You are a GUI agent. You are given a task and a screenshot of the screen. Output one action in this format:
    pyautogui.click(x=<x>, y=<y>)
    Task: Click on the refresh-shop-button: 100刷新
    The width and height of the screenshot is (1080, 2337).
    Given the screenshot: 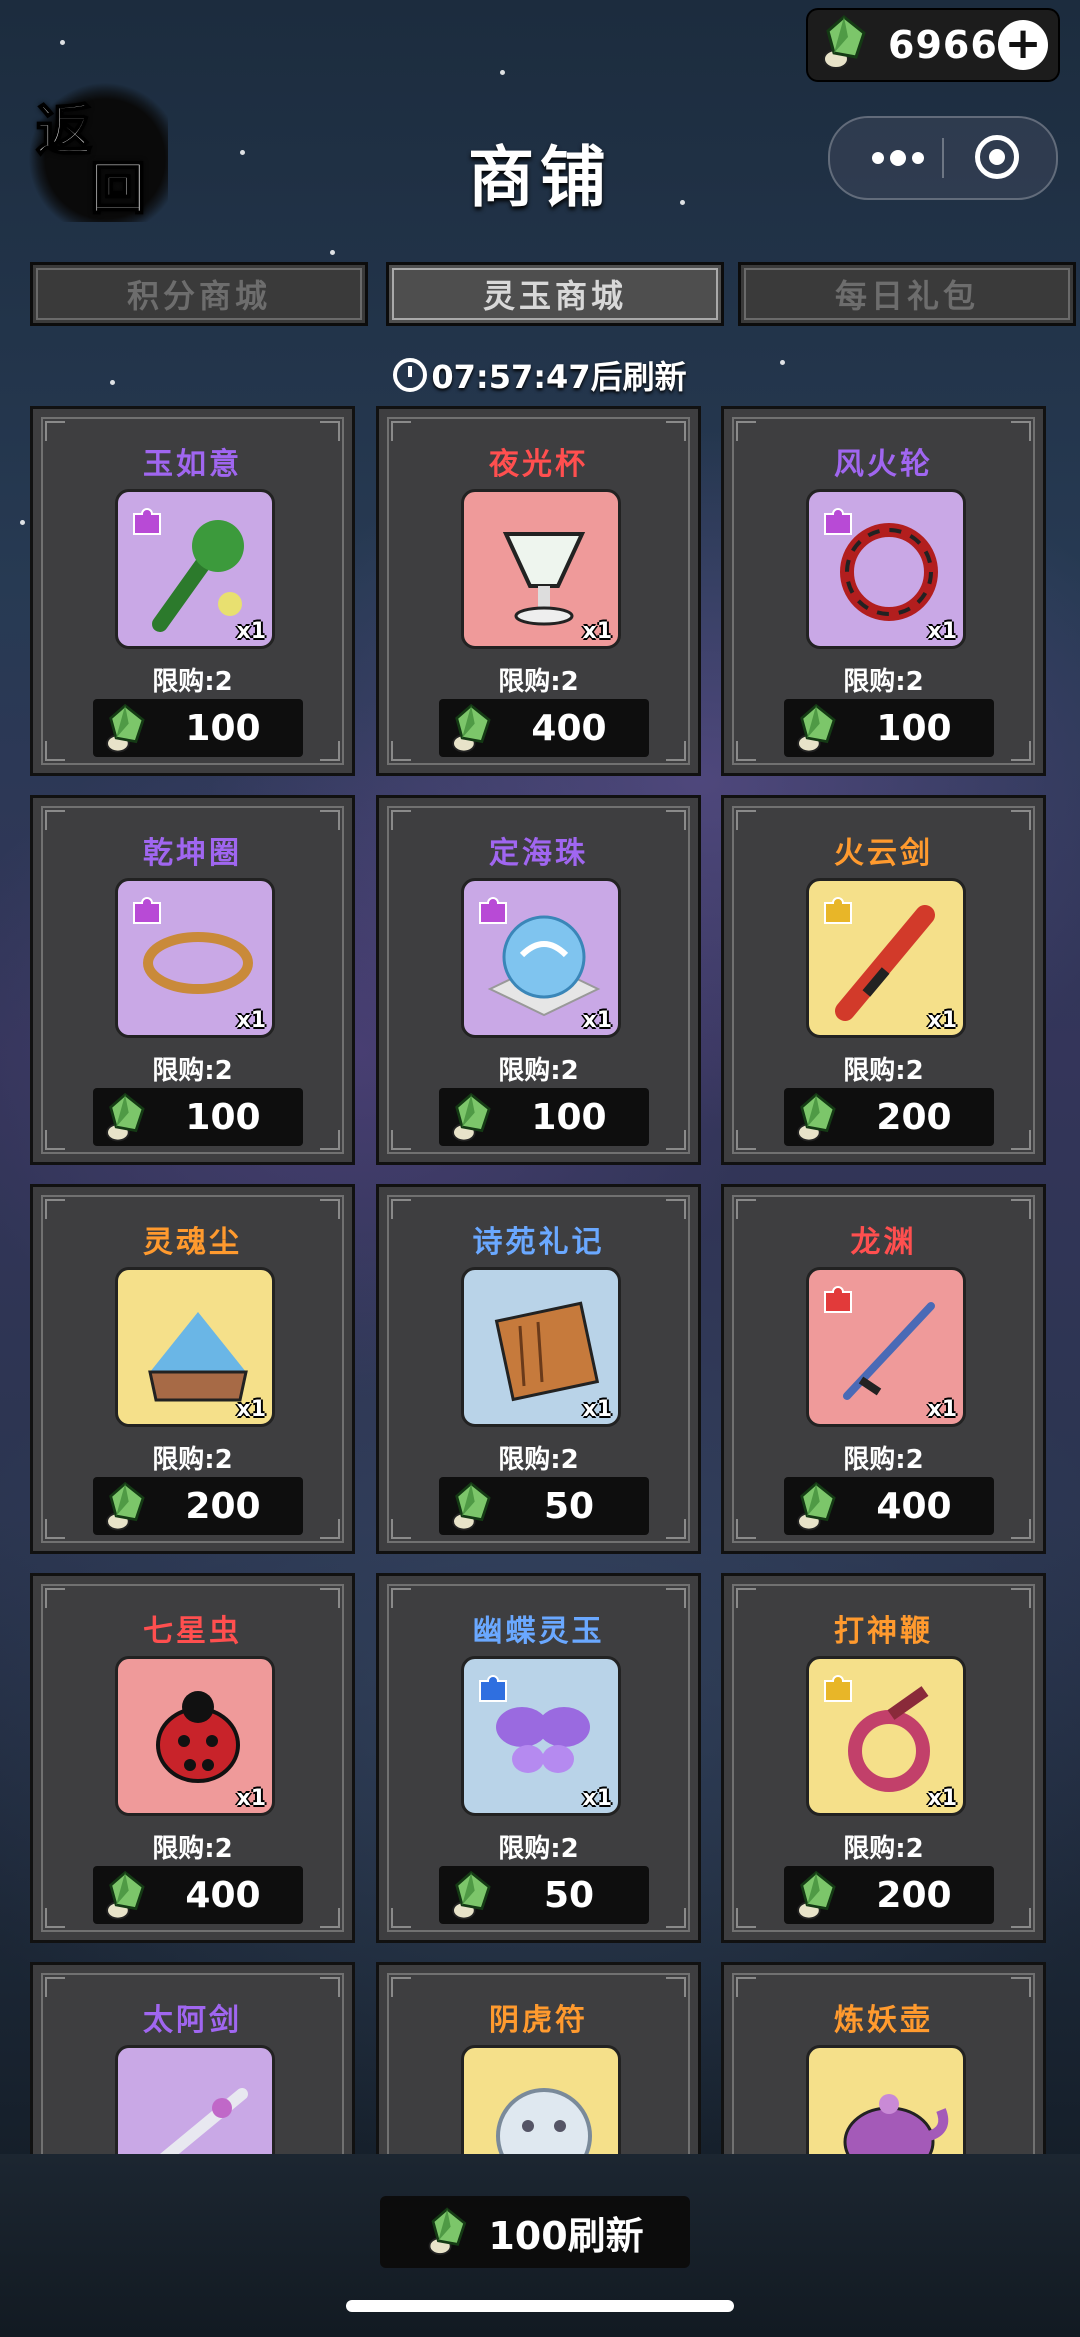 What is the action you would take?
    pyautogui.click(x=535, y=2232)
    